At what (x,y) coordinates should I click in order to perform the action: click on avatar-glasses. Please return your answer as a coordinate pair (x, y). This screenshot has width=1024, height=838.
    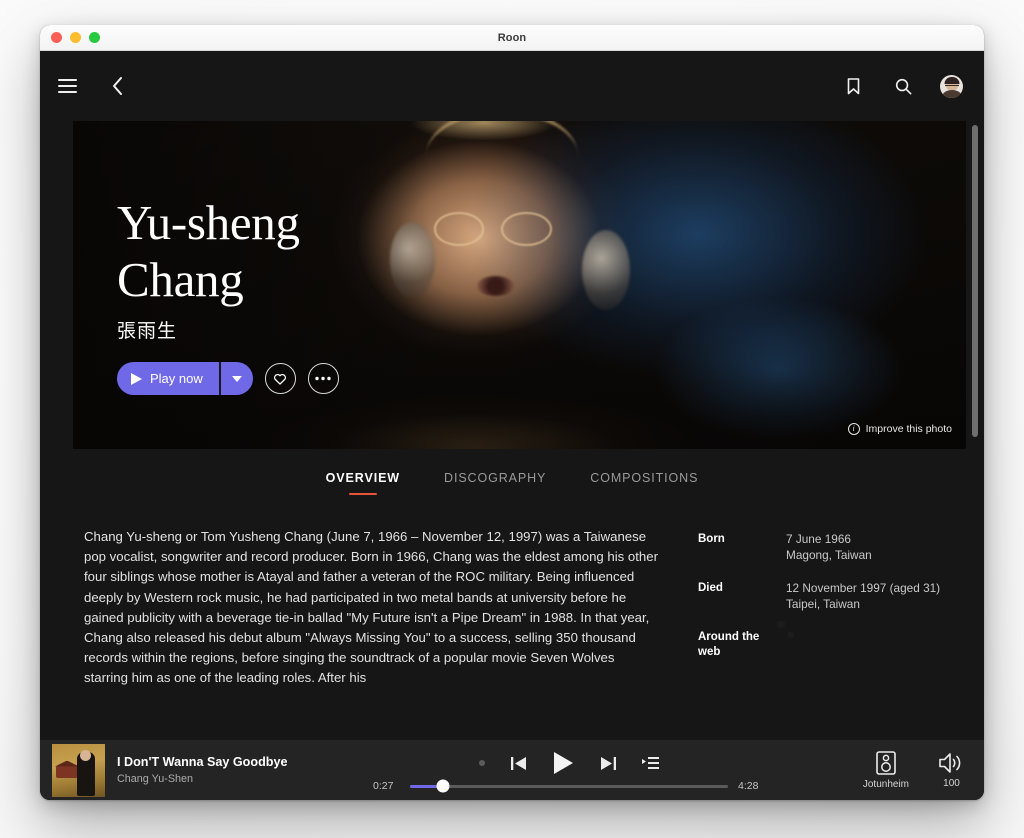
    Looking at the image, I should click on (951, 86).